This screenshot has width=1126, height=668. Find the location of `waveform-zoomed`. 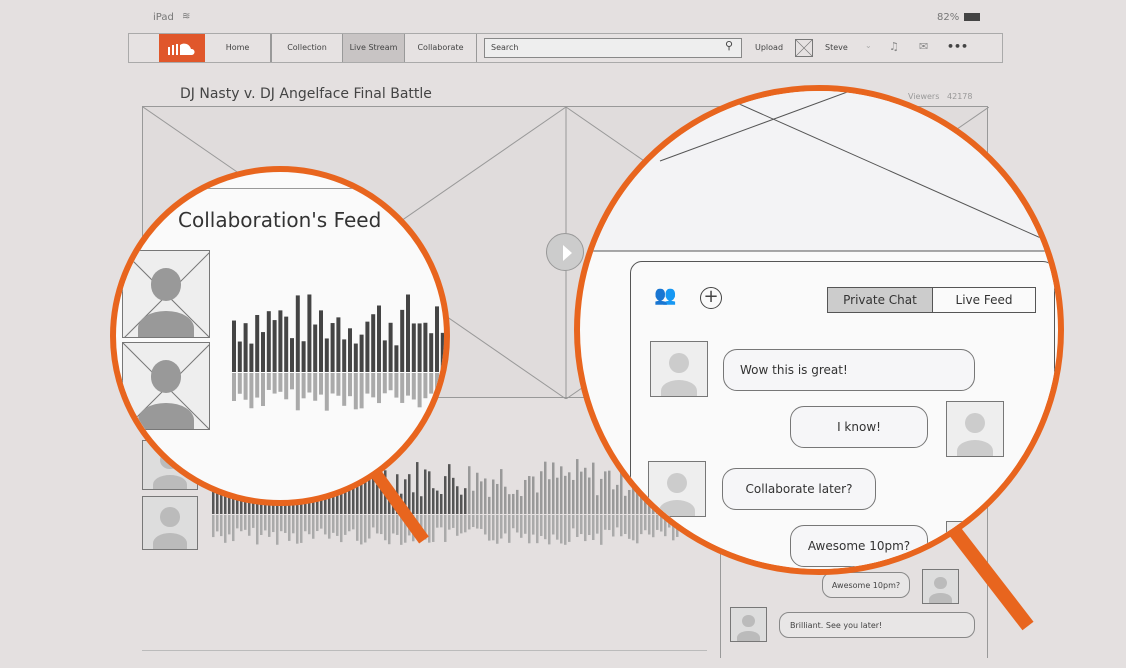

waveform-zoomed is located at coordinates (338, 352).